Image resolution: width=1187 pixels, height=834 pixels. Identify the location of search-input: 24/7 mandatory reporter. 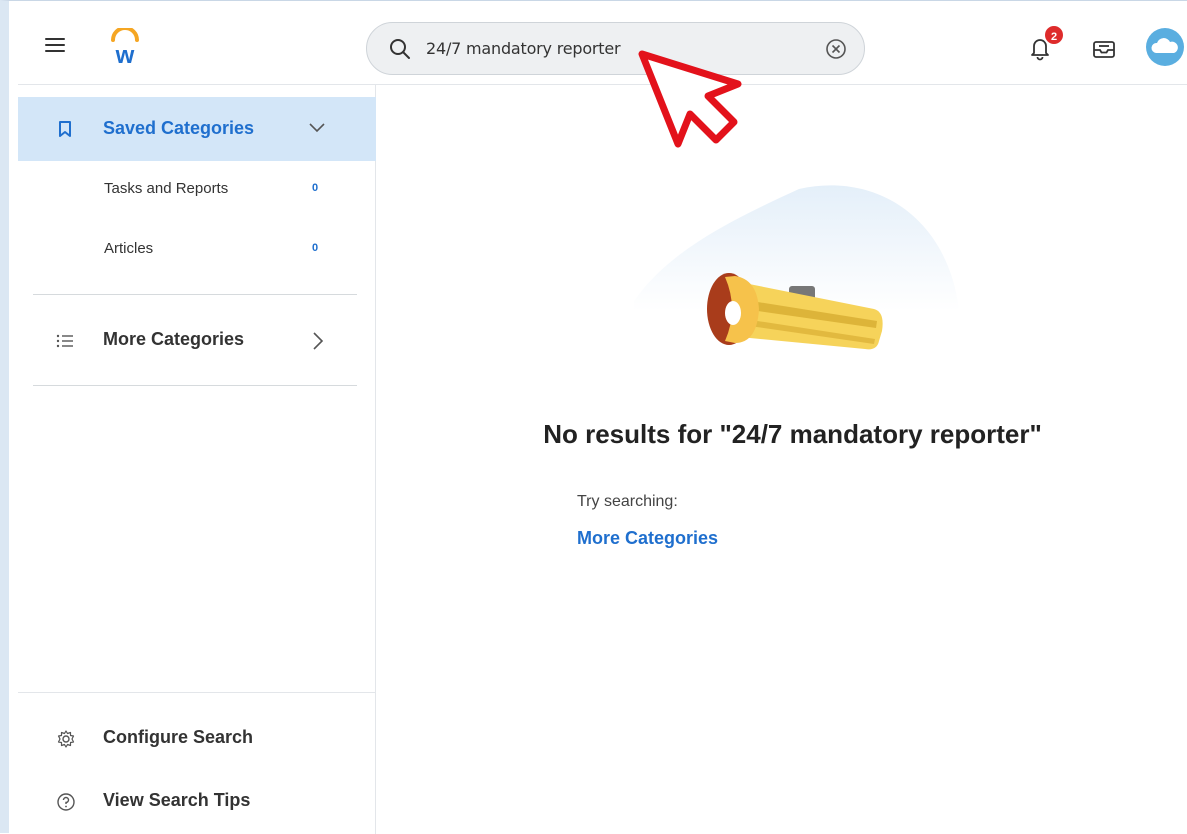
(523, 48).